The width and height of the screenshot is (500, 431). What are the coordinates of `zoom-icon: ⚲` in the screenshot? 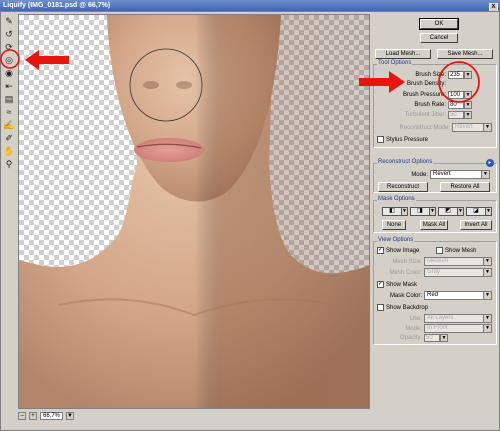 It's located at (9, 164).